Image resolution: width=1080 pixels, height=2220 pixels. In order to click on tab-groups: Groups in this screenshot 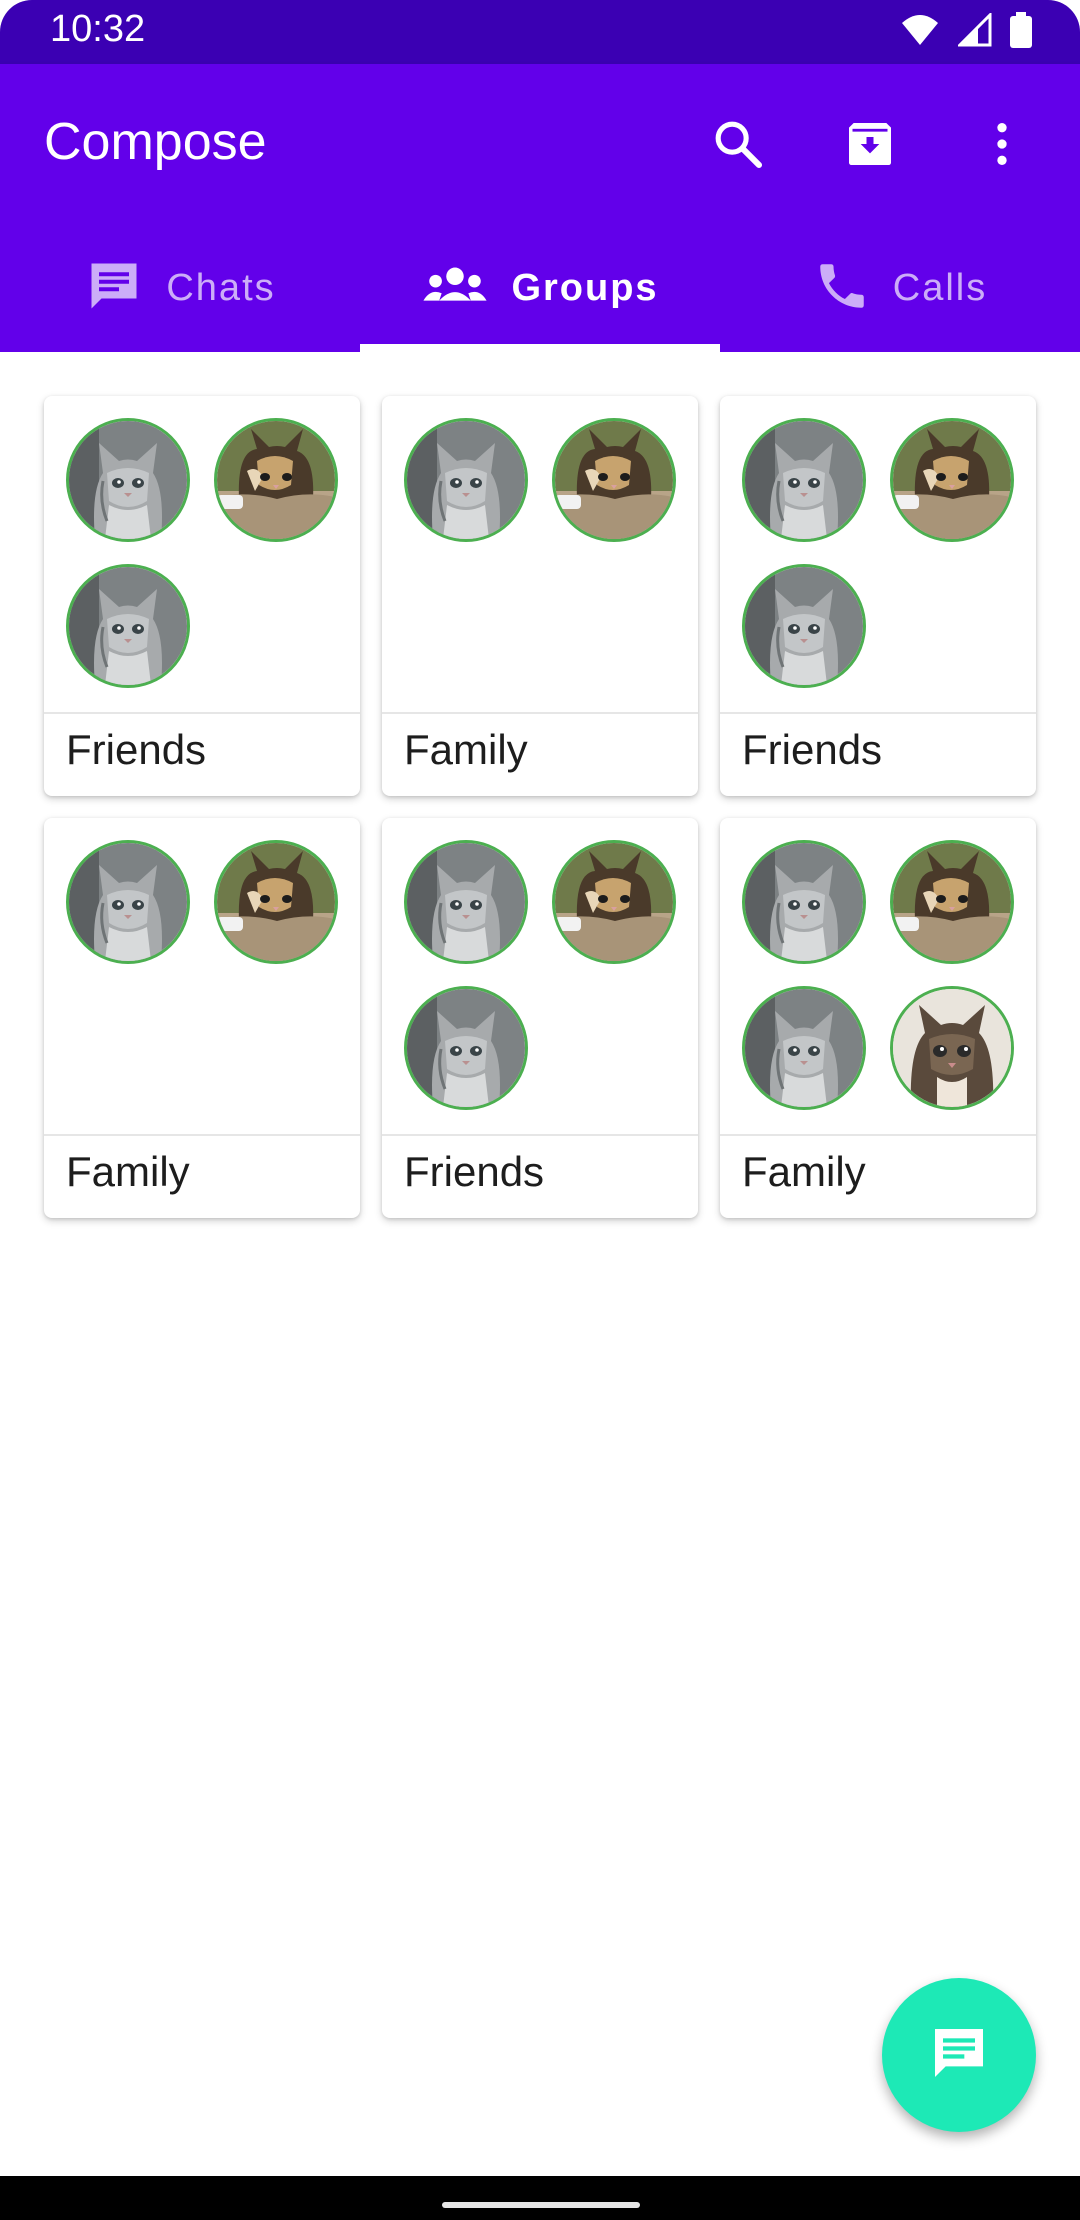, I will do `click(540, 288)`.